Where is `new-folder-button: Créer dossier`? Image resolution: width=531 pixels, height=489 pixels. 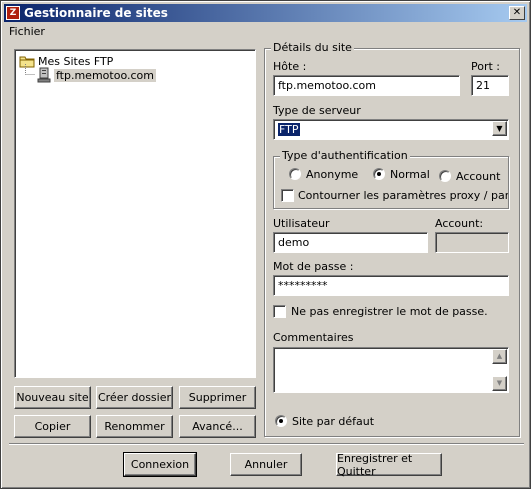
new-folder-button: Créer dossier is located at coordinates (134, 397).